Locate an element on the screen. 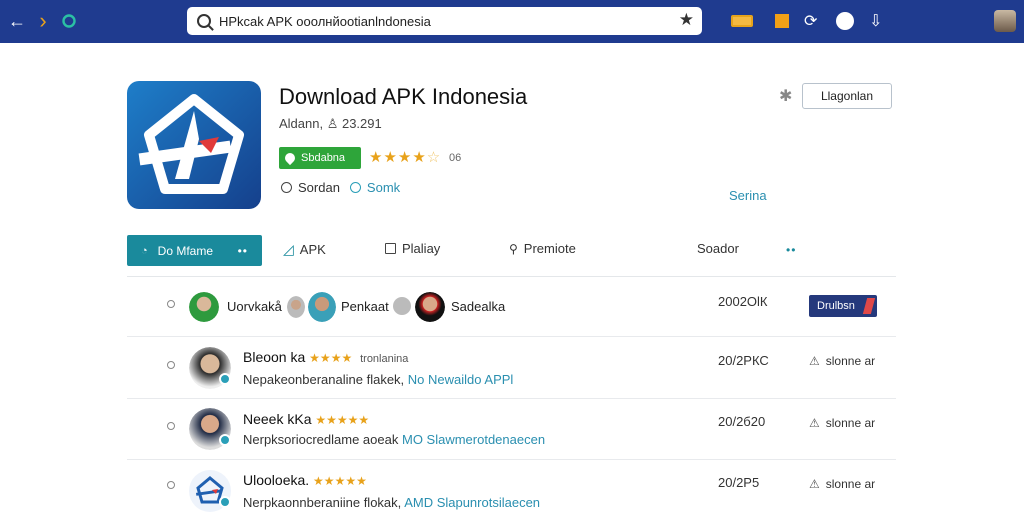 The image size is (1024, 512). row-title: Neeek kKa ★★★★★ is located at coordinates (306, 419).